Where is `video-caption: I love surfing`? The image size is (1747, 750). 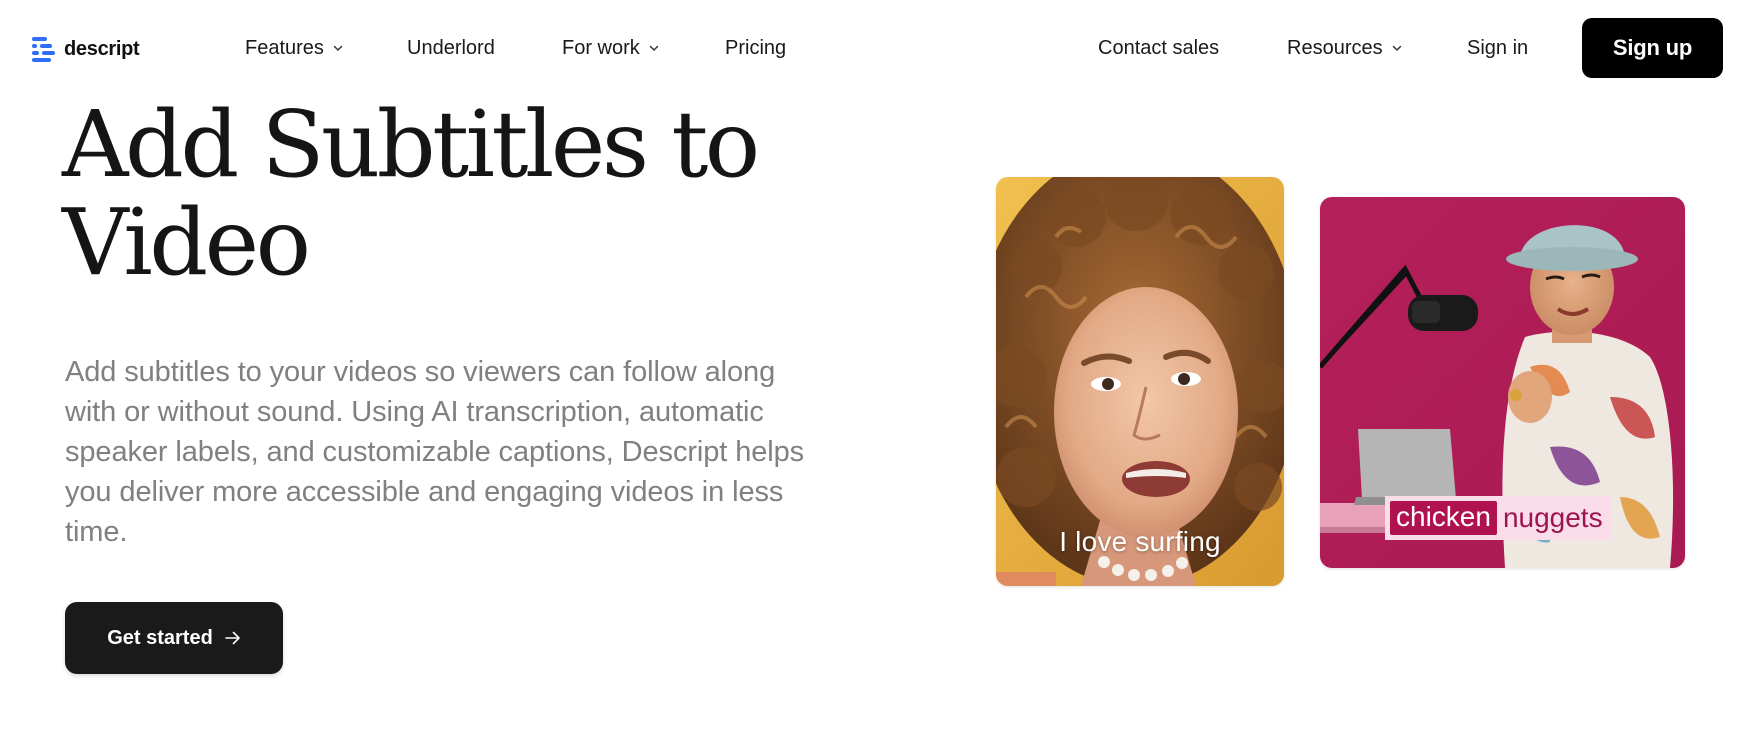
video-caption: I love surfing is located at coordinates (1140, 541).